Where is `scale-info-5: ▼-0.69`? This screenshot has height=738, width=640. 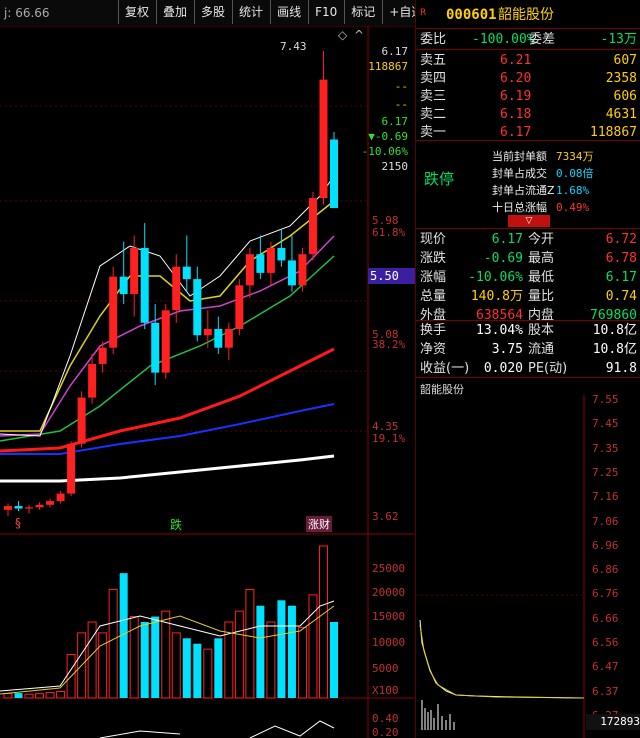
scale-info-5: ▼-0.69 is located at coordinates (388, 136).